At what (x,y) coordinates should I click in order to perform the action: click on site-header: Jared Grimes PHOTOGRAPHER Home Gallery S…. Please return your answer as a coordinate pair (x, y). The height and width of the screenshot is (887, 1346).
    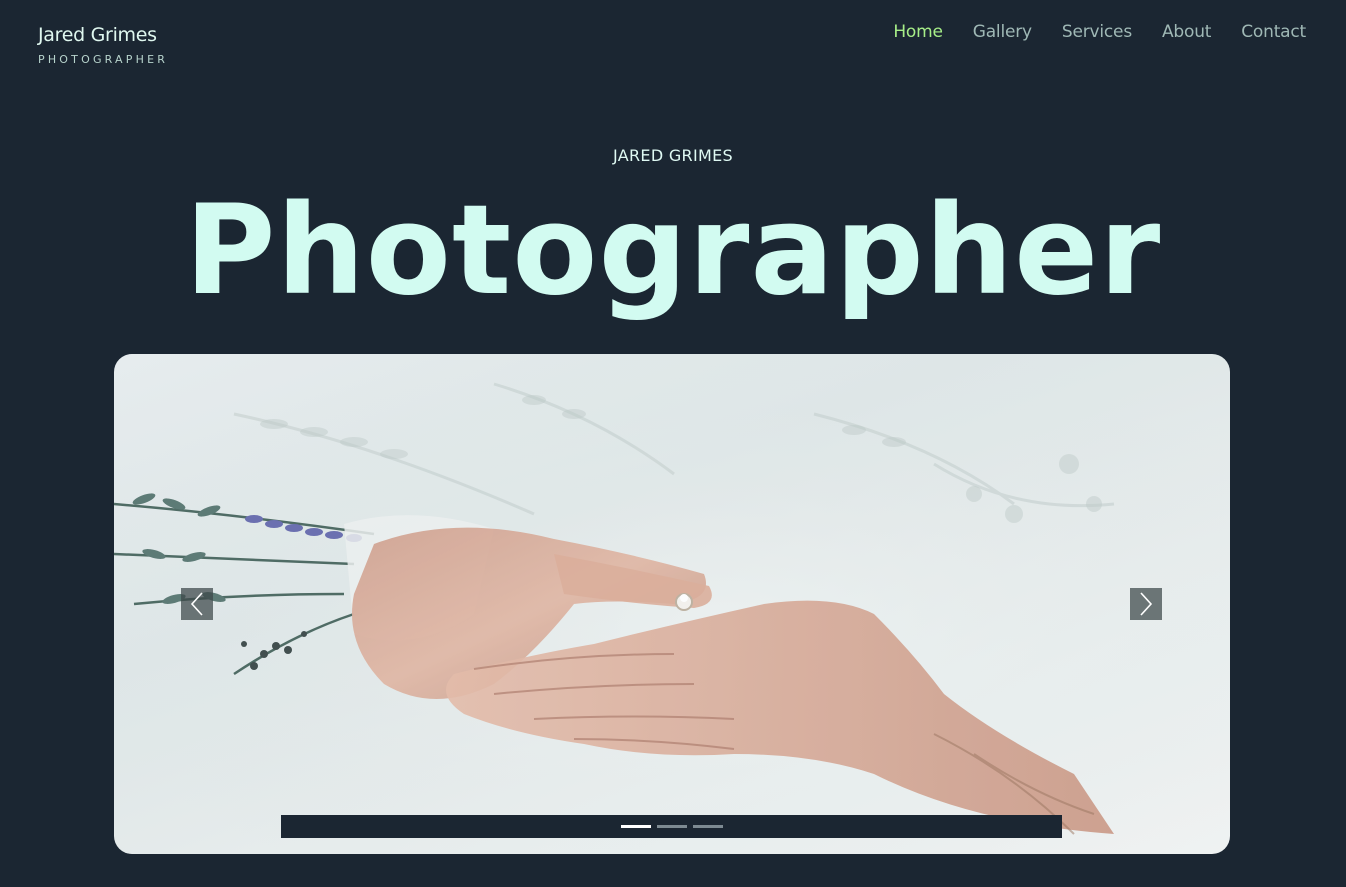
    Looking at the image, I should click on (673, 40).